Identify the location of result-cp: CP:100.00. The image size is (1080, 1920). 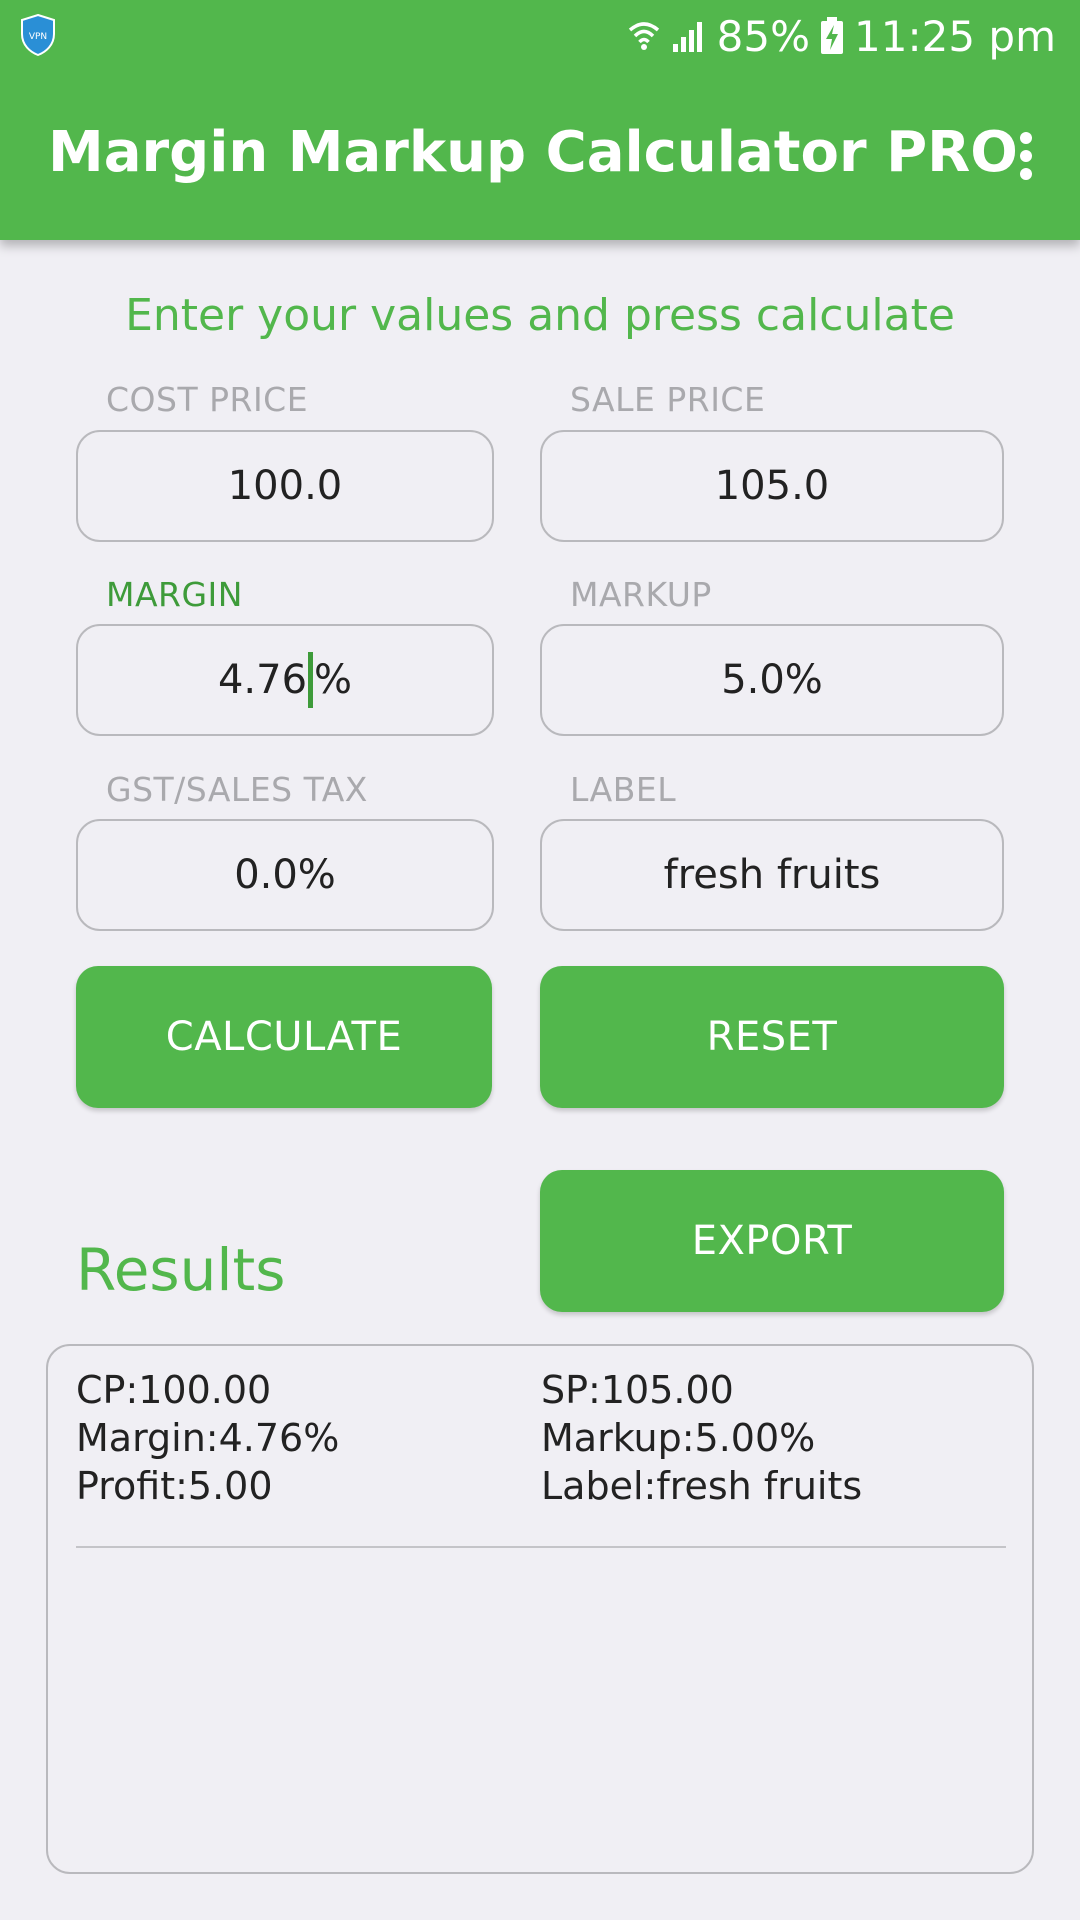
(174, 1390).